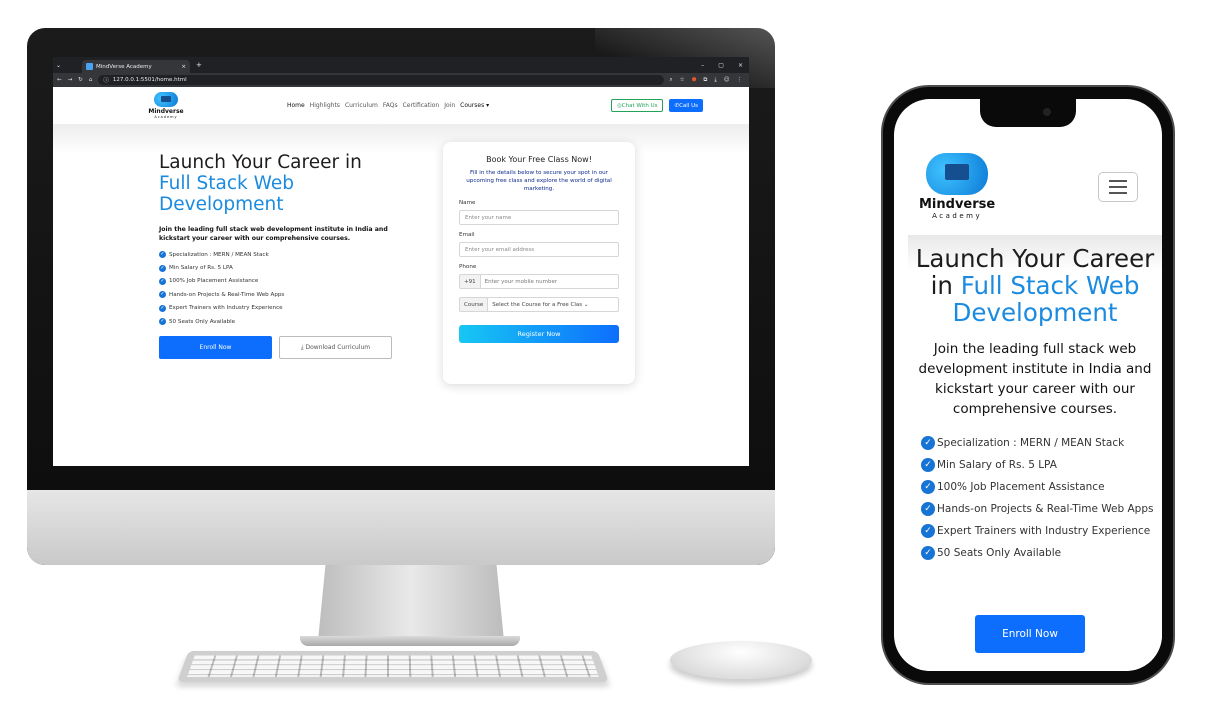 The width and height of the screenshot is (1223, 725). I want to click on nav-link-certification: Certification, so click(421, 105).